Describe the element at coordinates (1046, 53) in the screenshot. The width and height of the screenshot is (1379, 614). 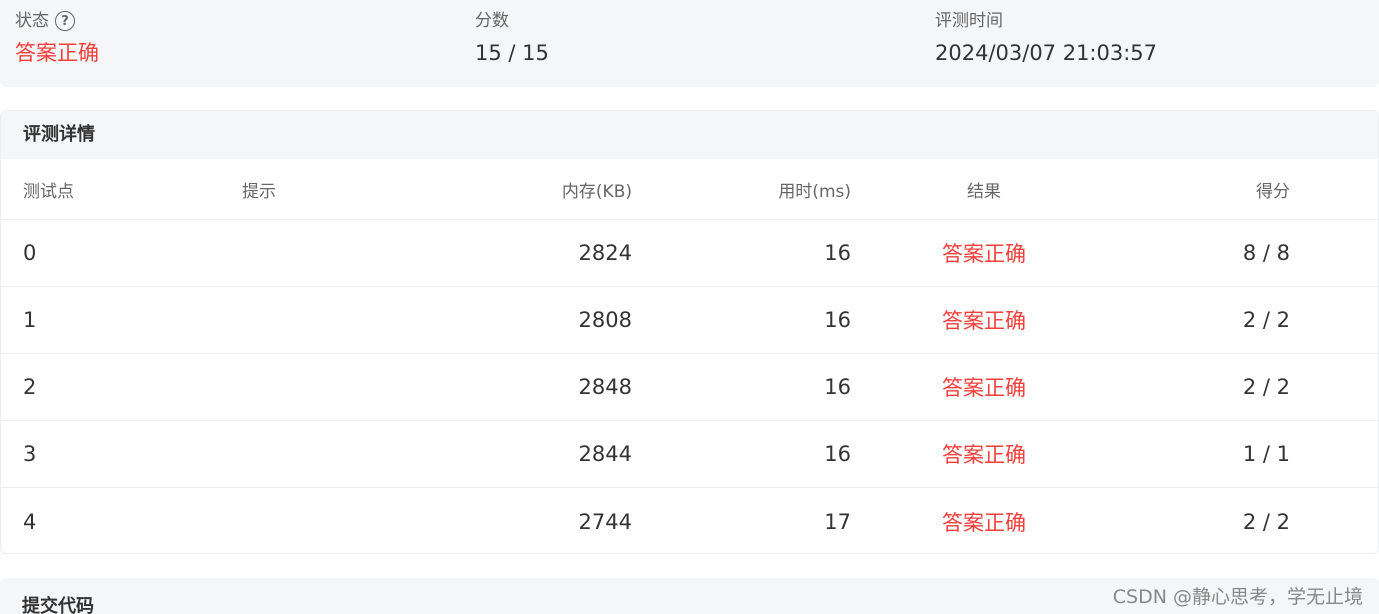
I see `judge-time-value: 2024/03/07 21:03:57` at that location.